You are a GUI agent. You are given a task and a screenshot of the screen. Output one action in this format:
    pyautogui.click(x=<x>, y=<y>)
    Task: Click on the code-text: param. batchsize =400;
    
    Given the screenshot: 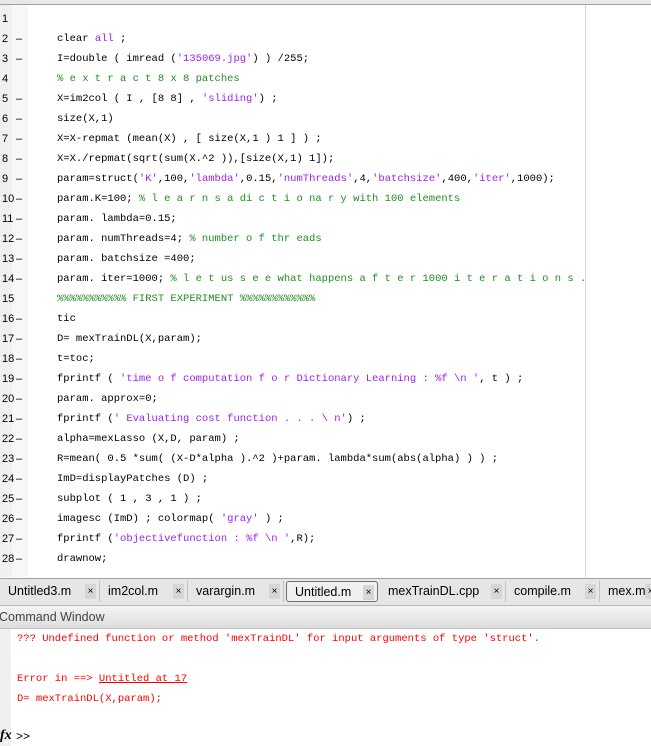 What is the action you would take?
    pyautogui.click(x=126, y=259)
    